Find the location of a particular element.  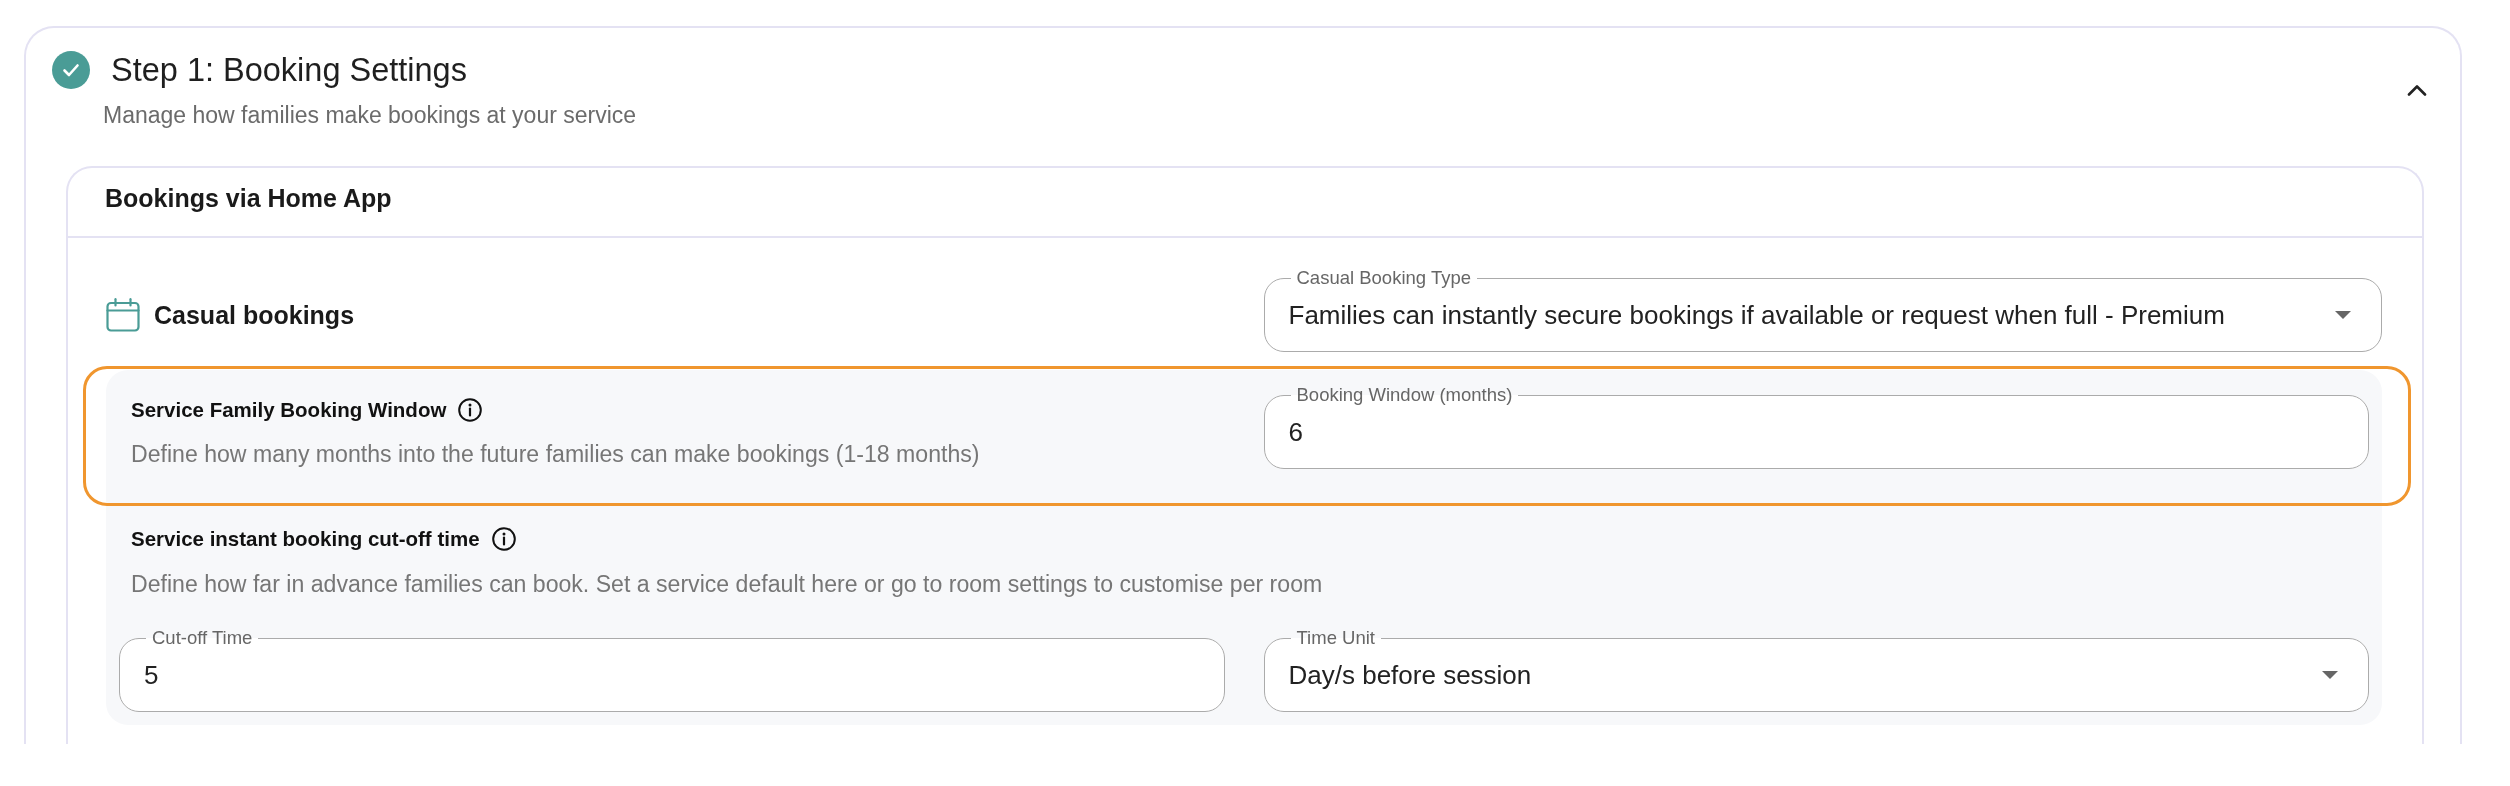

select-field: Casual Booking Type Families can instantly secure bookings if available or request when full - Premium is located at coordinates (1822, 310).